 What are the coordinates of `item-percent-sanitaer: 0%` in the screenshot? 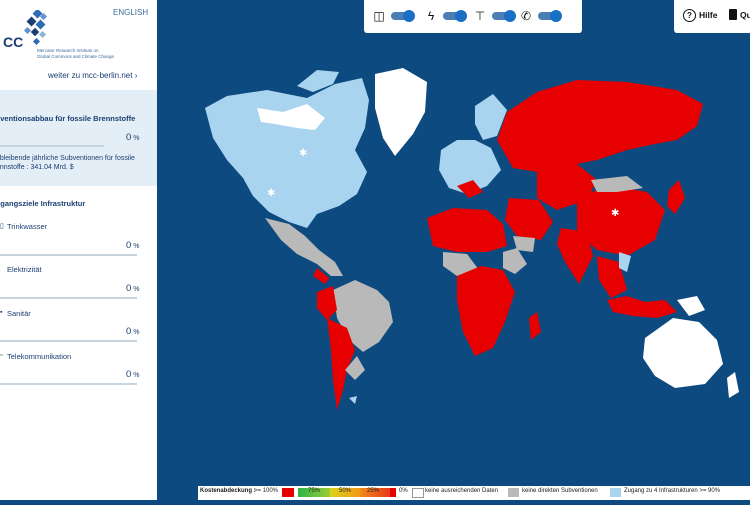 It's located at (133, 331).